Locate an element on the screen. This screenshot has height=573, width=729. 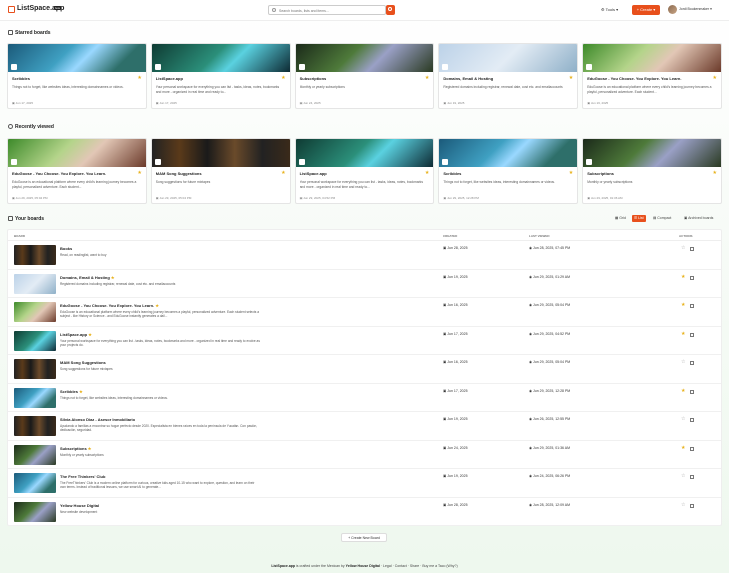
search-box is located at coordinates (327, 10).